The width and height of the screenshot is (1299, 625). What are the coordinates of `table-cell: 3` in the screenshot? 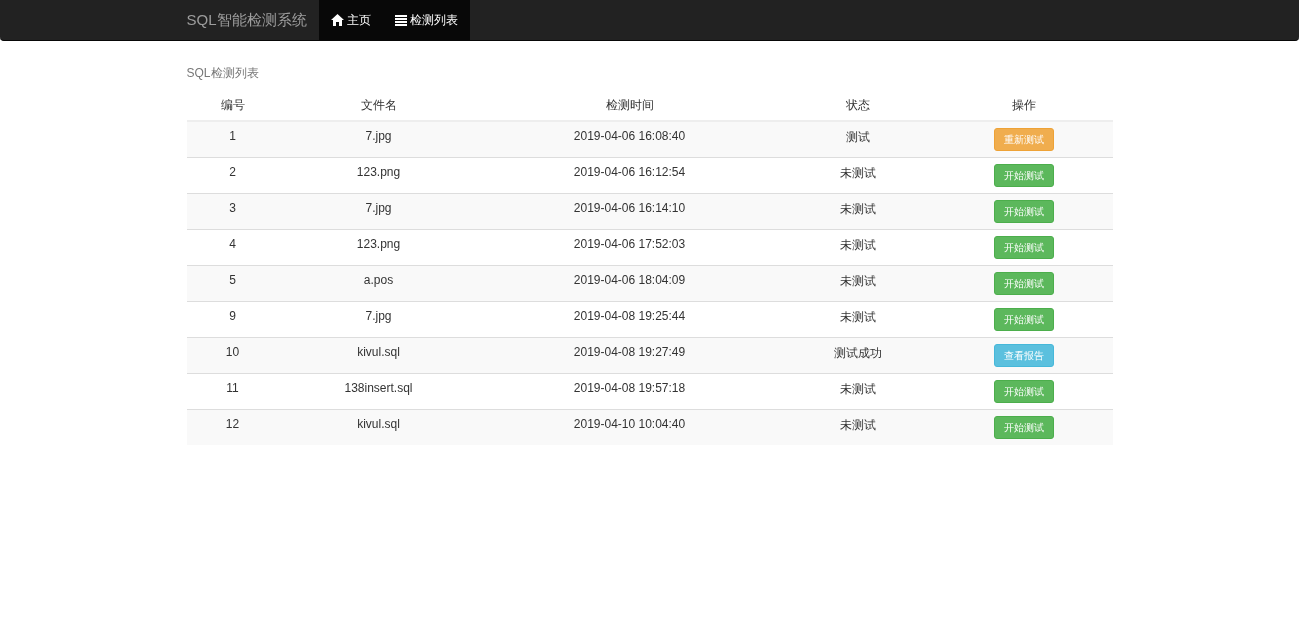 It's located at (232, 208).